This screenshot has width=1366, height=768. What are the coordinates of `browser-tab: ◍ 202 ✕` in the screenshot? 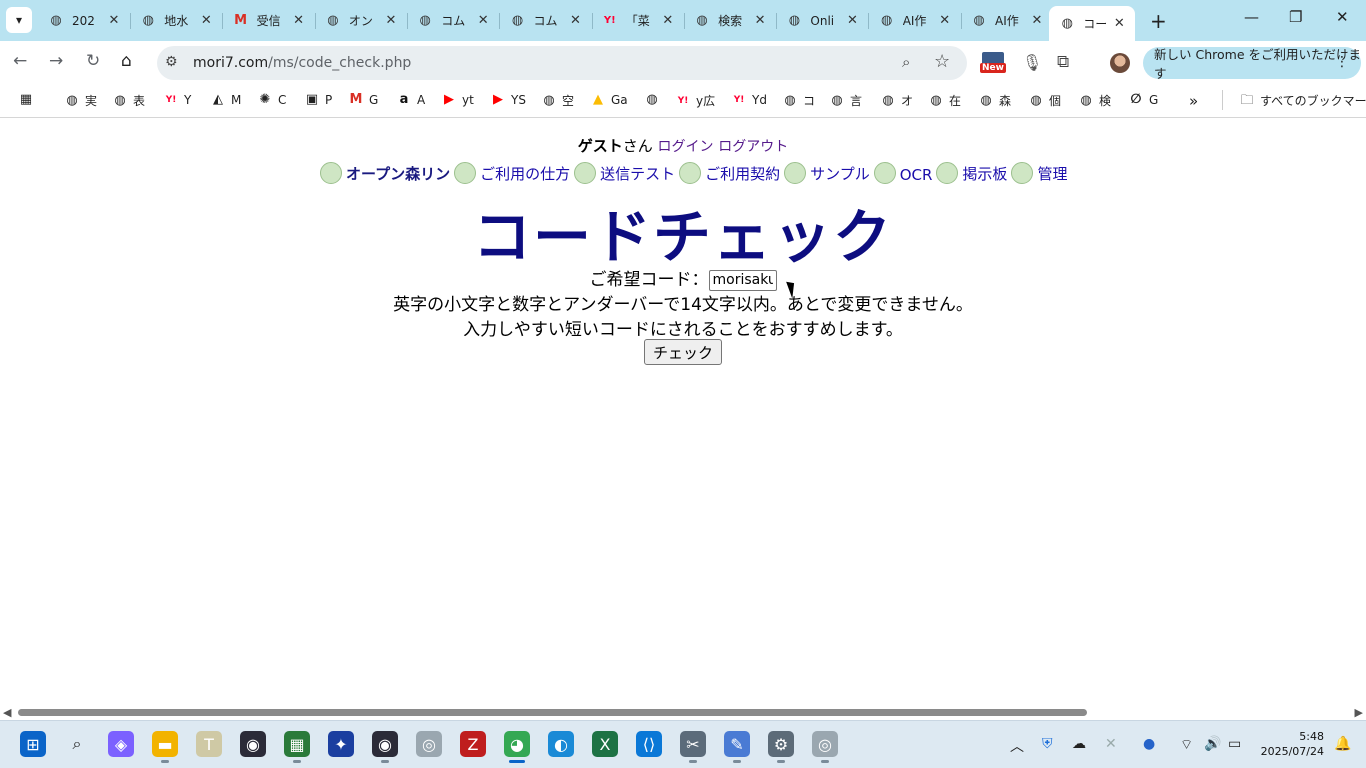 It's located at (84, 20).